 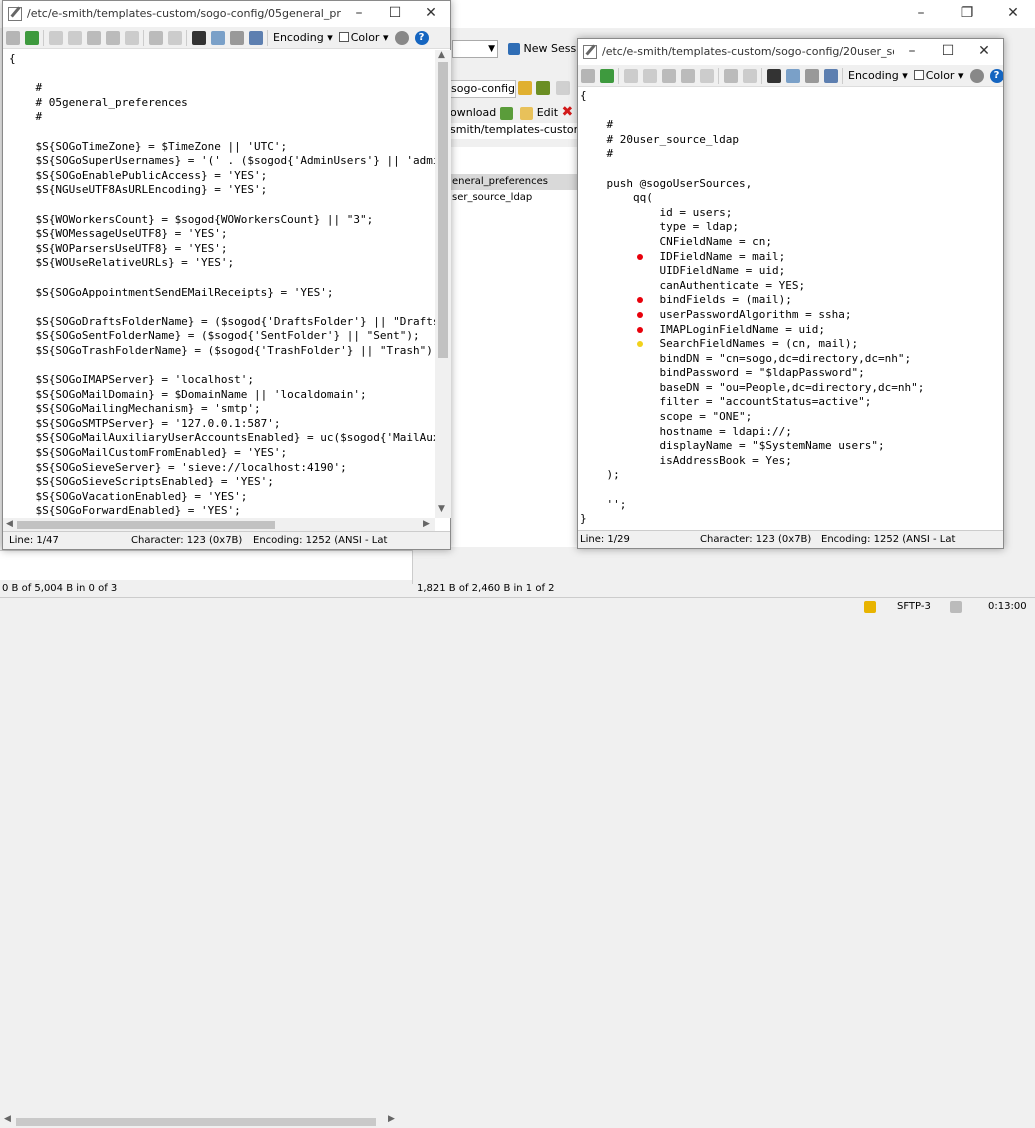 I want to click on code-line: hostname = ldapi://;, so click(x=791, y=432).